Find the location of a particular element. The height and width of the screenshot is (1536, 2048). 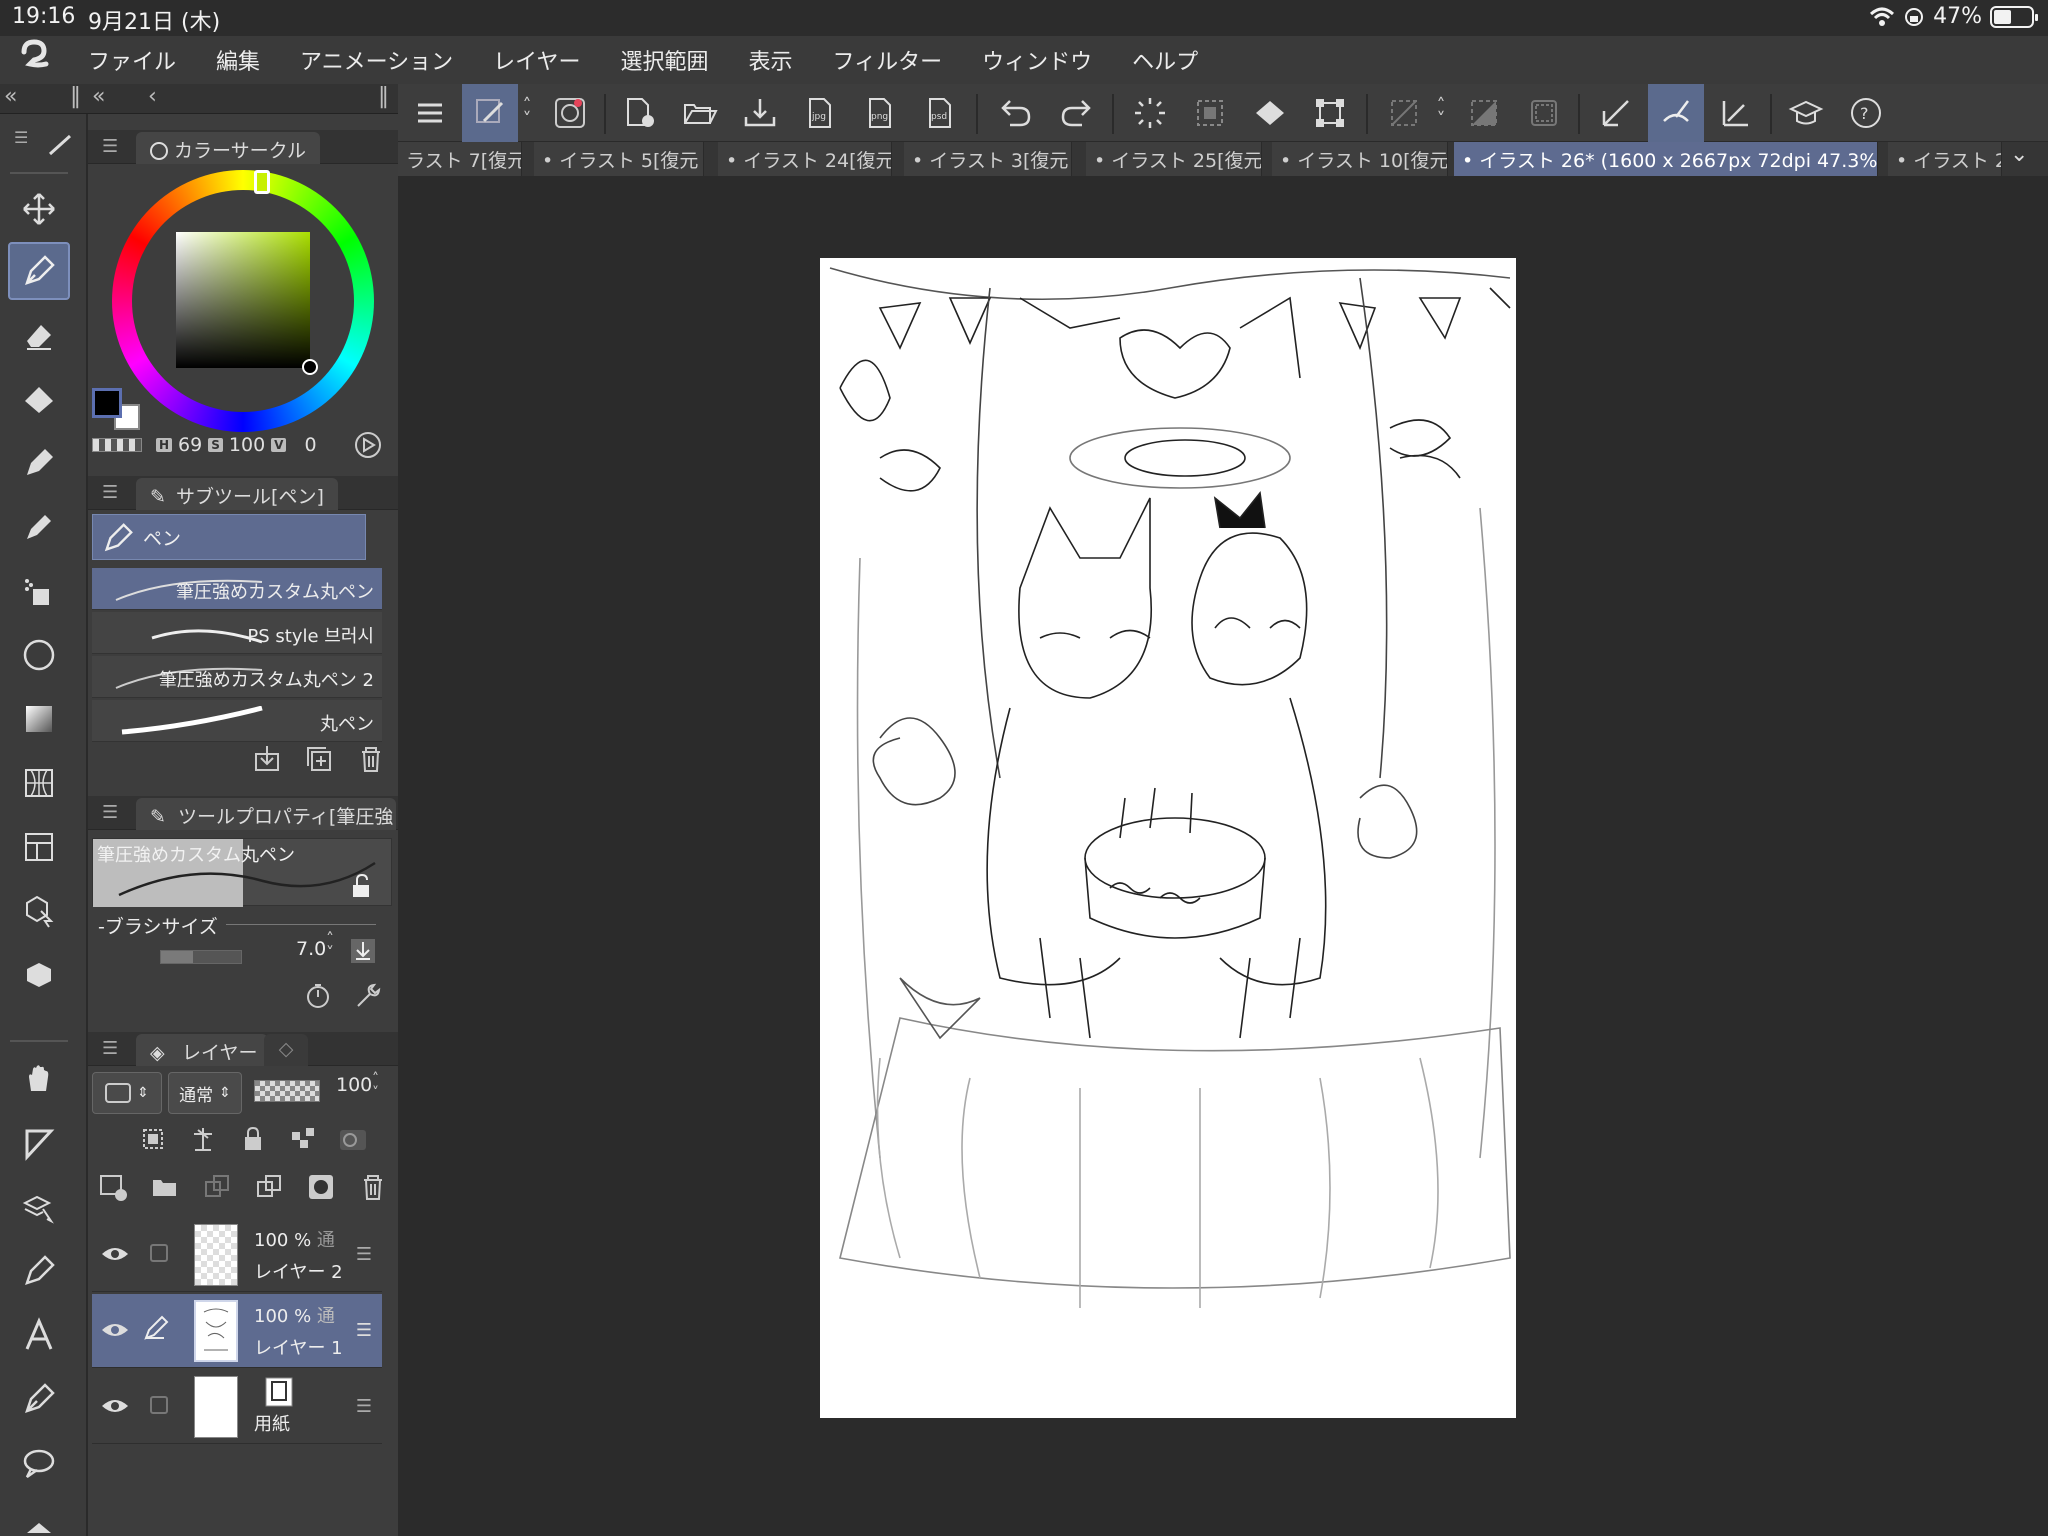

document-tab: • イラスト 10[復元 is located at coordinates (1360, 159).